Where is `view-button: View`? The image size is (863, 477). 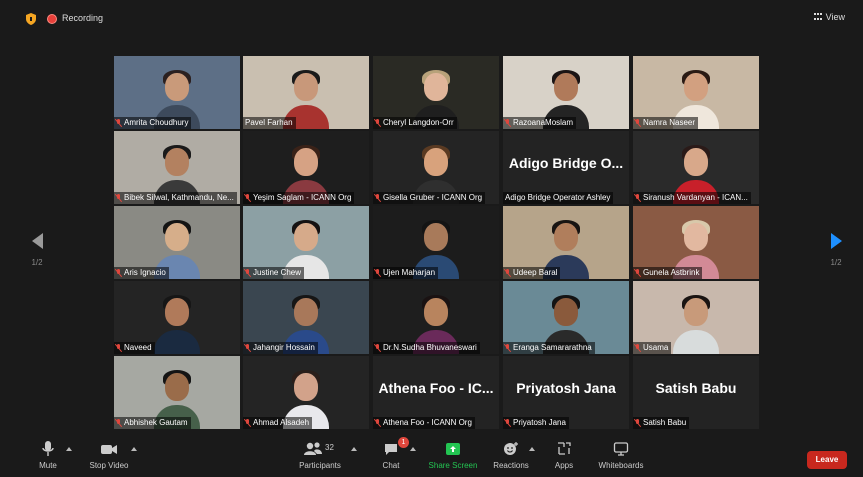 view-button: View is located at coordinates (829, 17).